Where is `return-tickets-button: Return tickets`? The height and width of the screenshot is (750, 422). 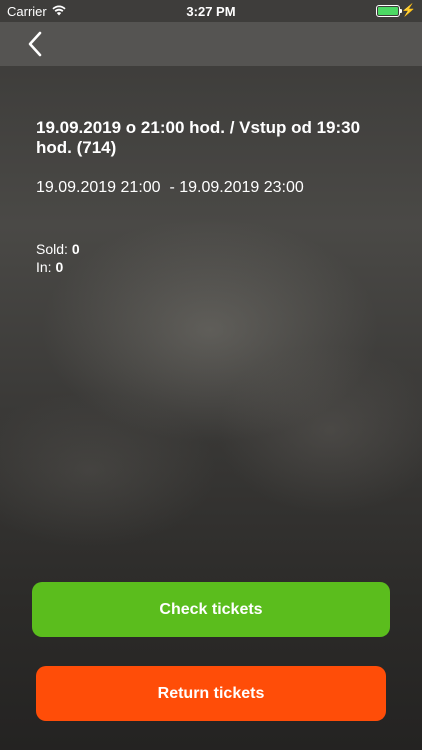 return-tickets-button: Return tickets is located at coordinates (211, 693).